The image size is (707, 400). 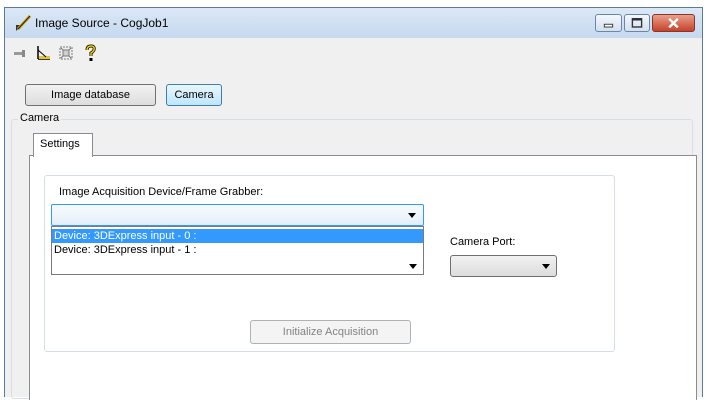 I want to click on maximize-icon, so click(x=637, y=23).